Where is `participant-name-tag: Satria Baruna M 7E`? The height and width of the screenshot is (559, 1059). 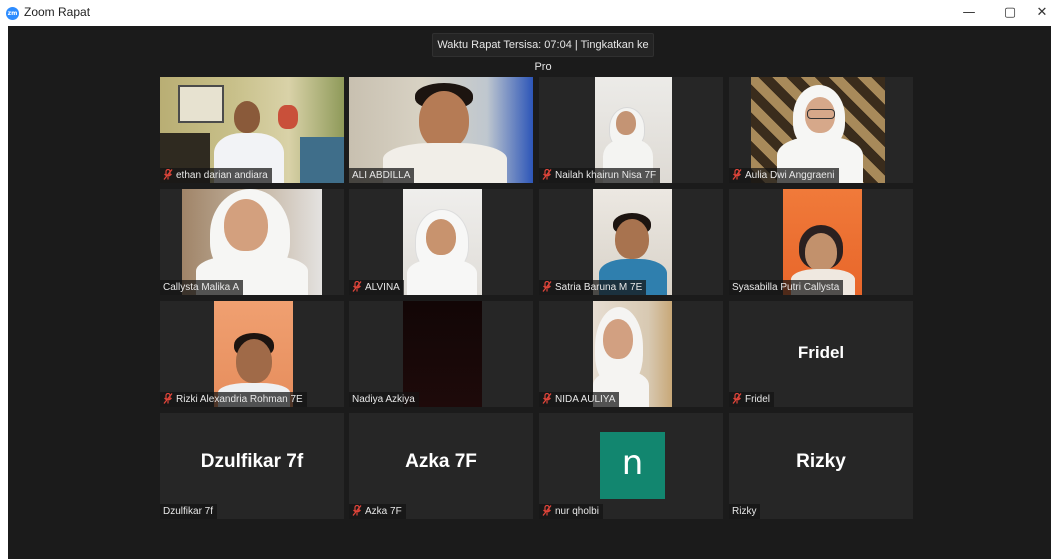 participant-name-tag: Satria Baruna M 7E is located at coordinates (593, 287).